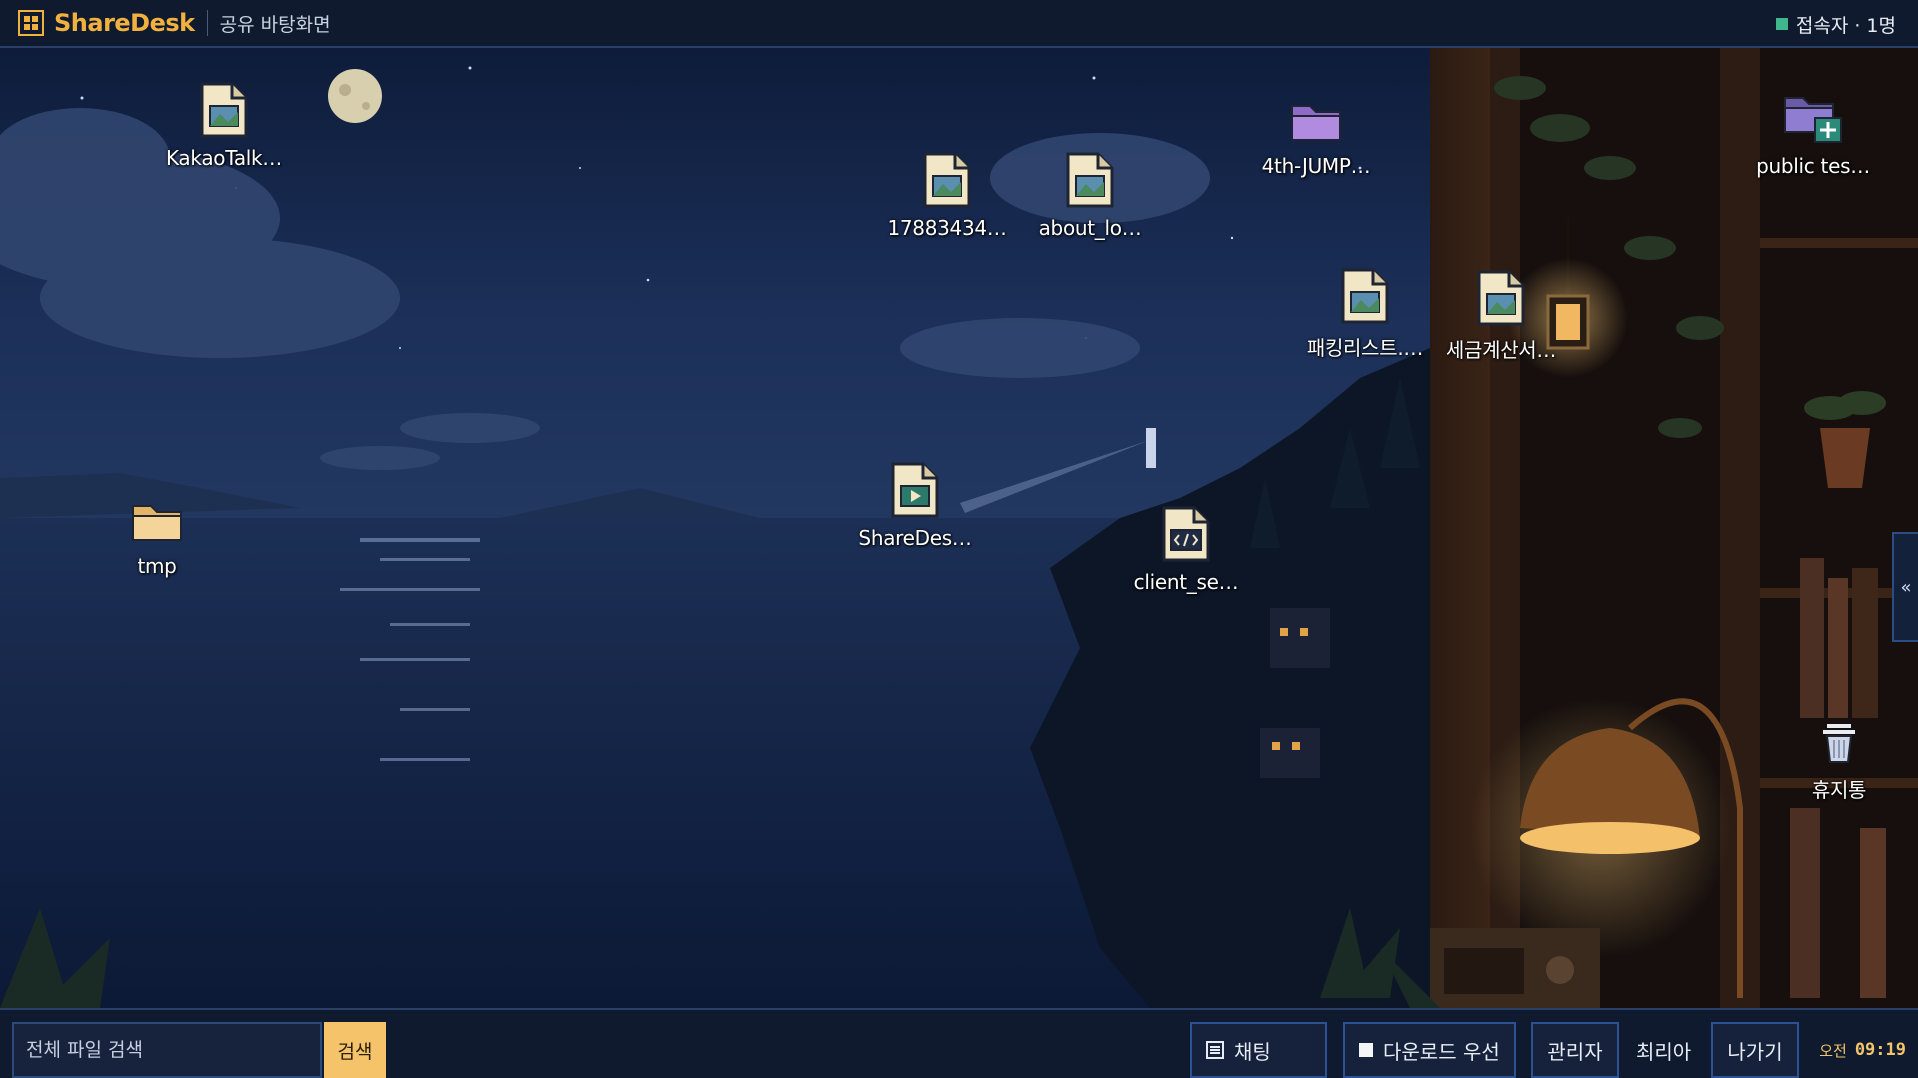  I want to click on title-divider, so click(207, 23).